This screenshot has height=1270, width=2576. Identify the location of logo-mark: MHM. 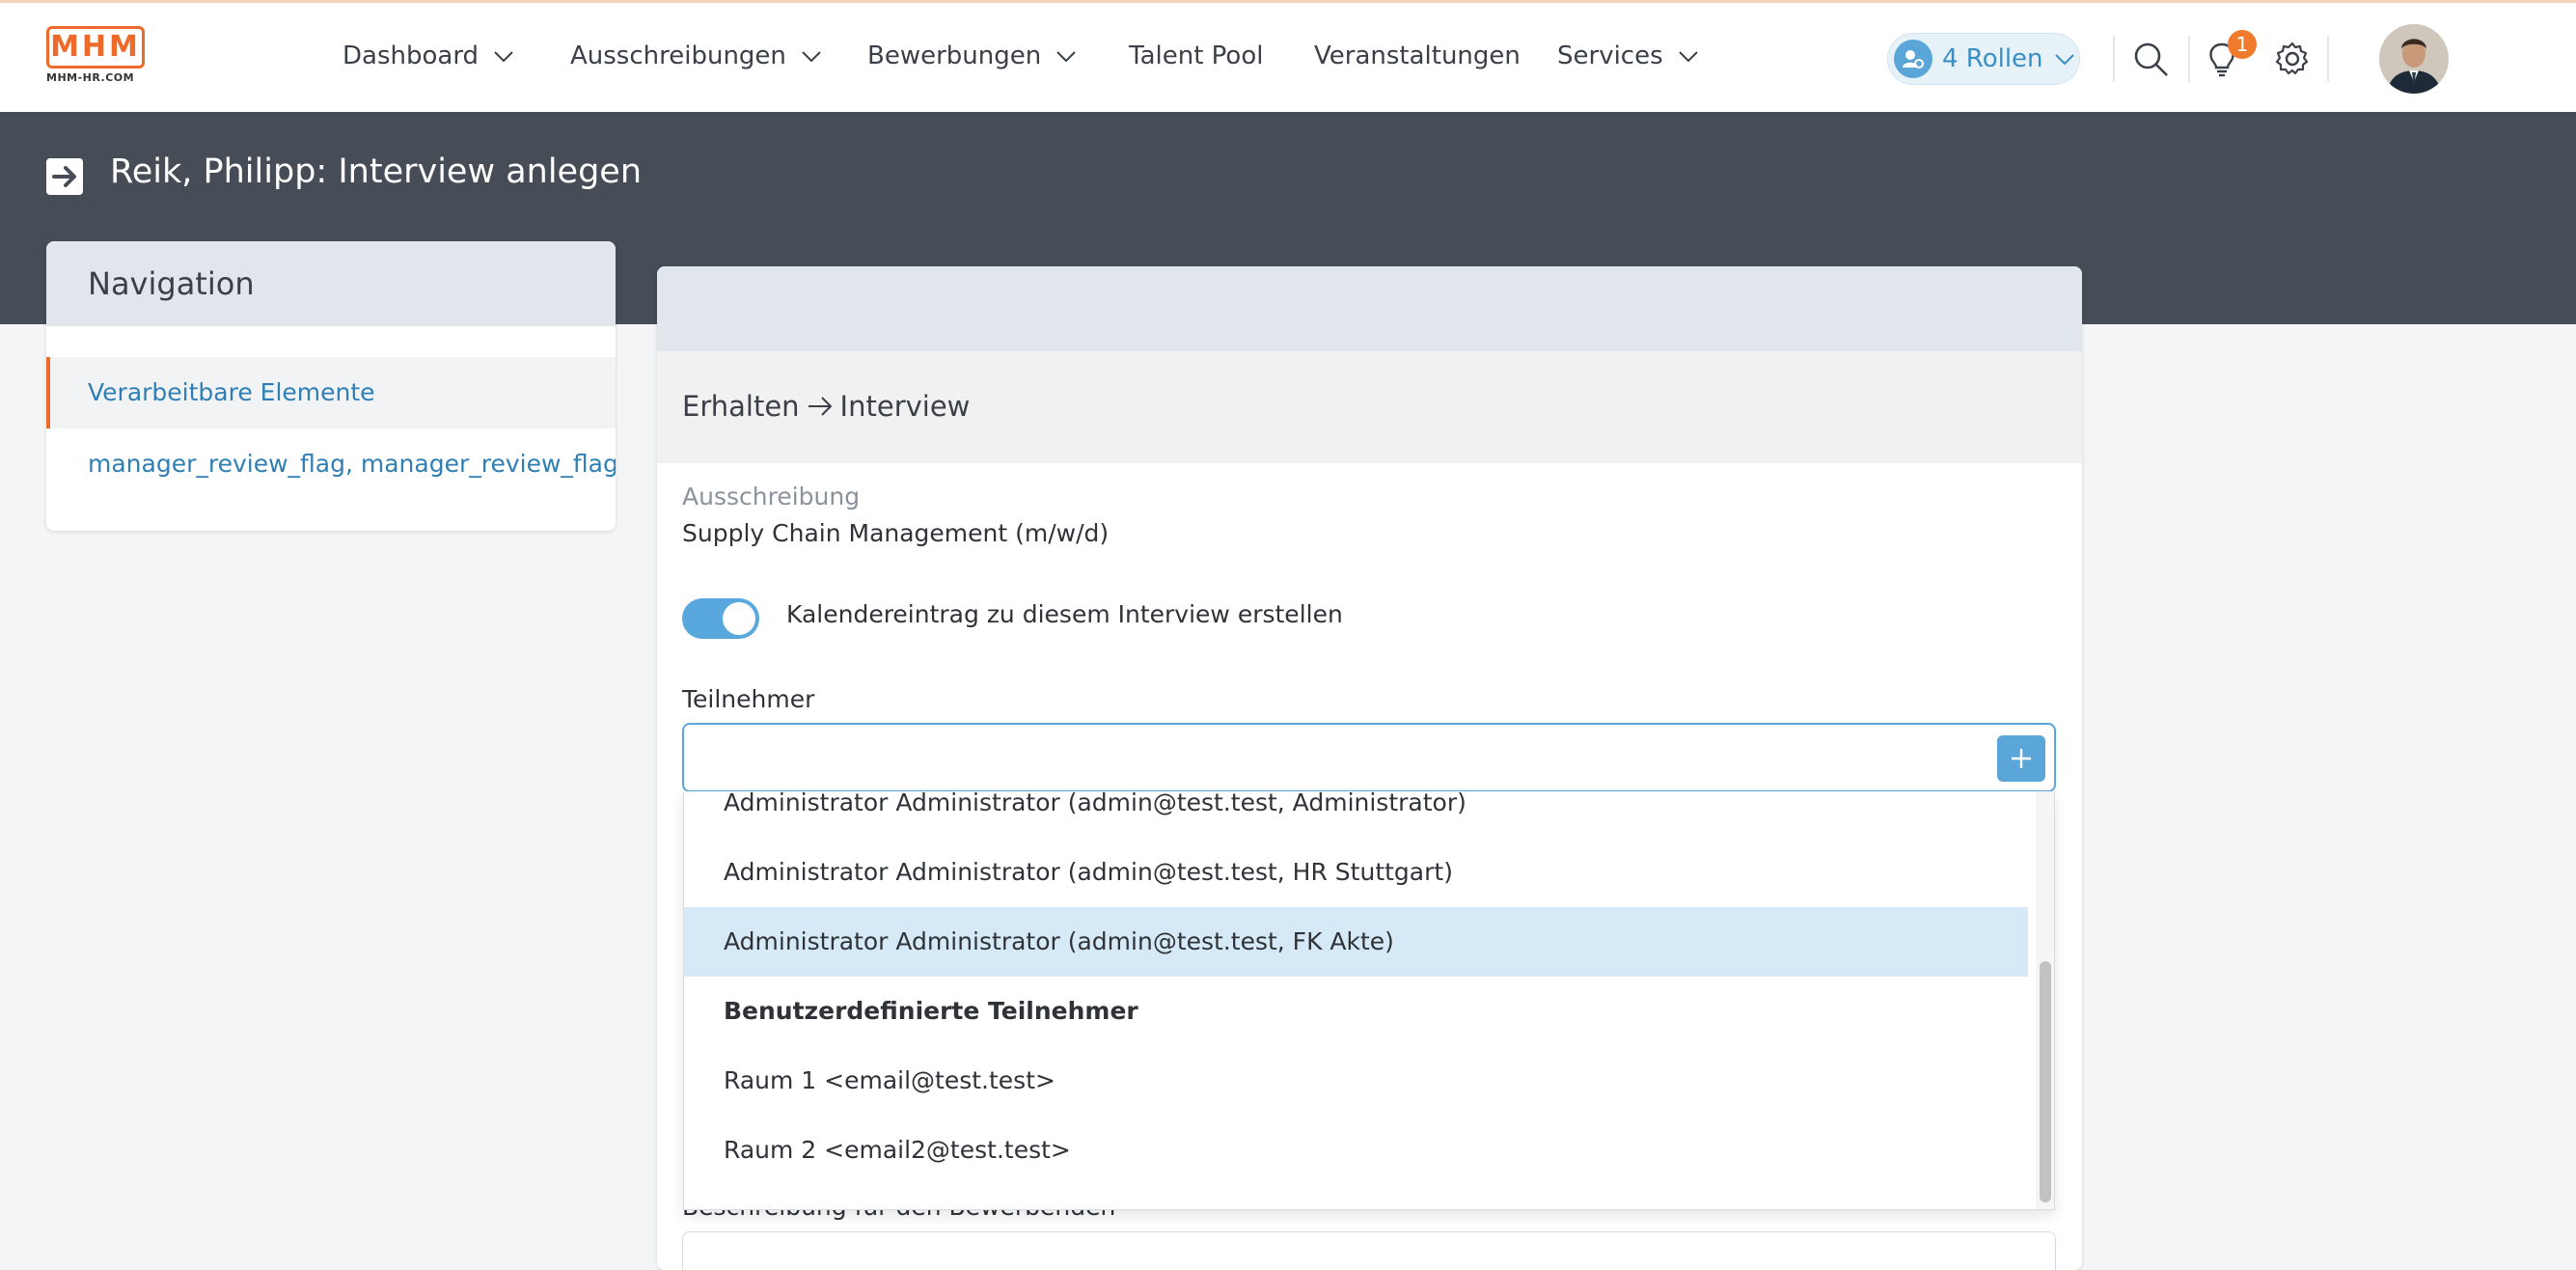
(96, 48).